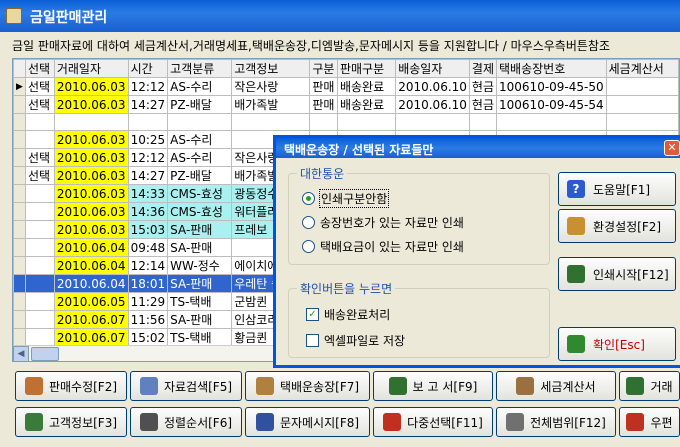 Image resolution: width=680 pixels, height=447 pixels. Describe the element at coordinates (323, 68) in the screenshot. I see `column-header: 구분` at that location.